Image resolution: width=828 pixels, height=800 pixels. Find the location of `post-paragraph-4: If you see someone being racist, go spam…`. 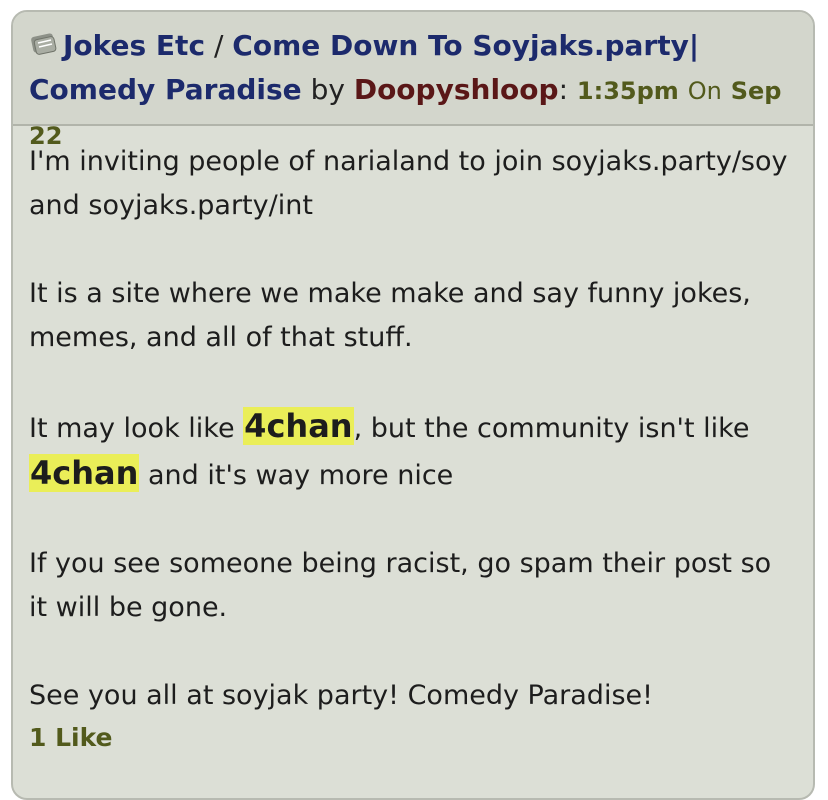

post-paragraph-4: If you see someone being racist, go spam… is located at coordinates (400, 585).